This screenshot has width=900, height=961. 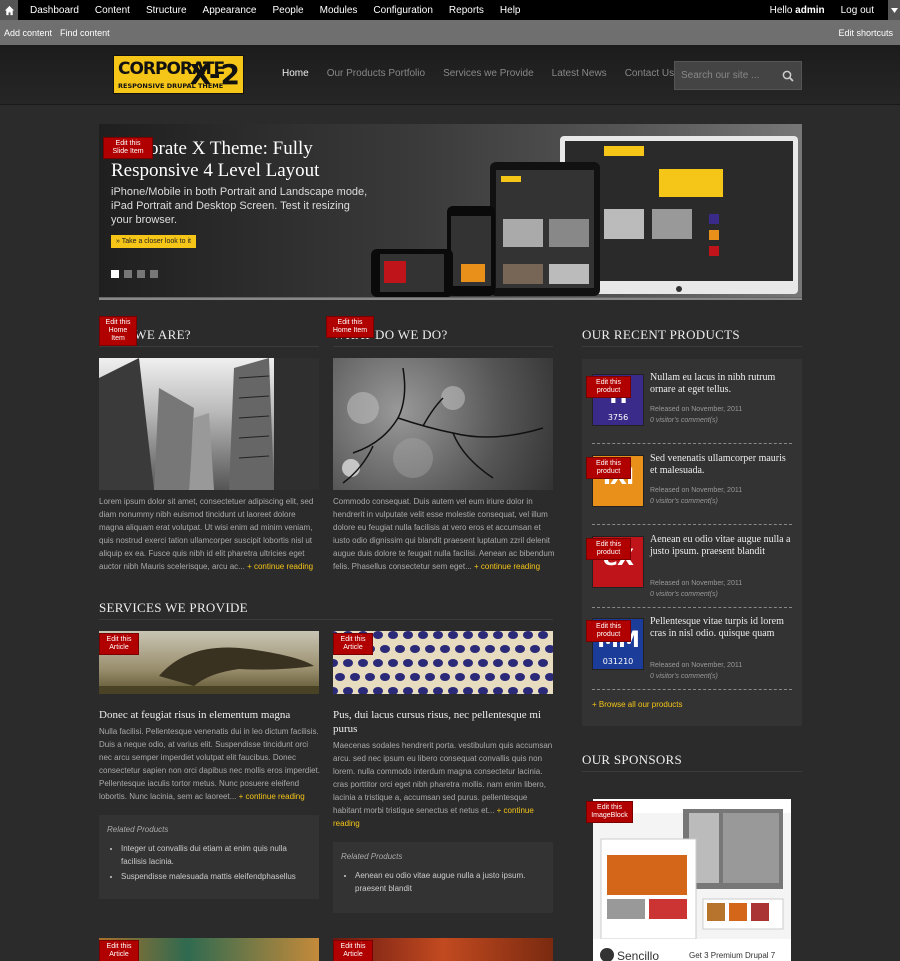 What do you see at coordinates (696, 583) in the screenshot?
I see `product-released: Released on November, 2011` at bounding box center [696, 583].